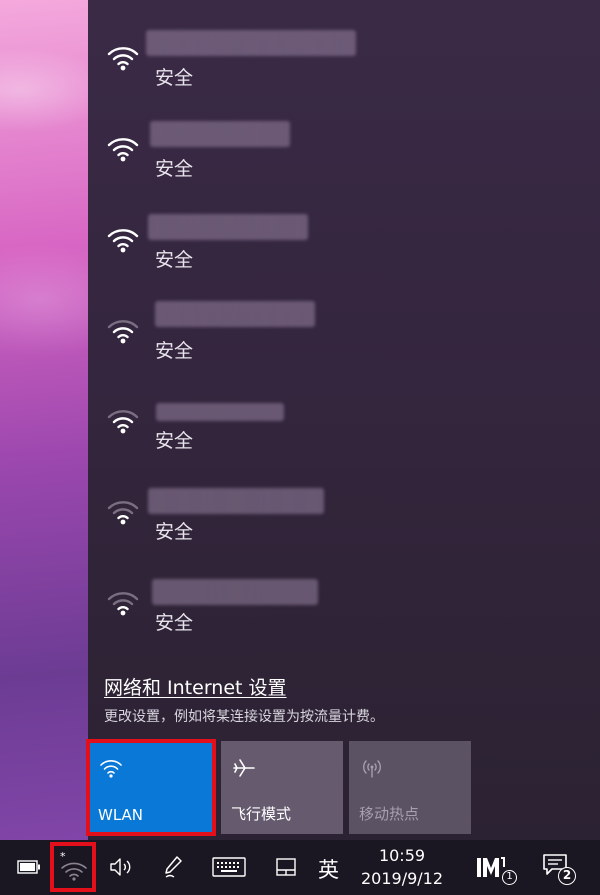  Describe the element at coordinates (509, 877) in the screenshot. I see `app-badge: 1` at that location.